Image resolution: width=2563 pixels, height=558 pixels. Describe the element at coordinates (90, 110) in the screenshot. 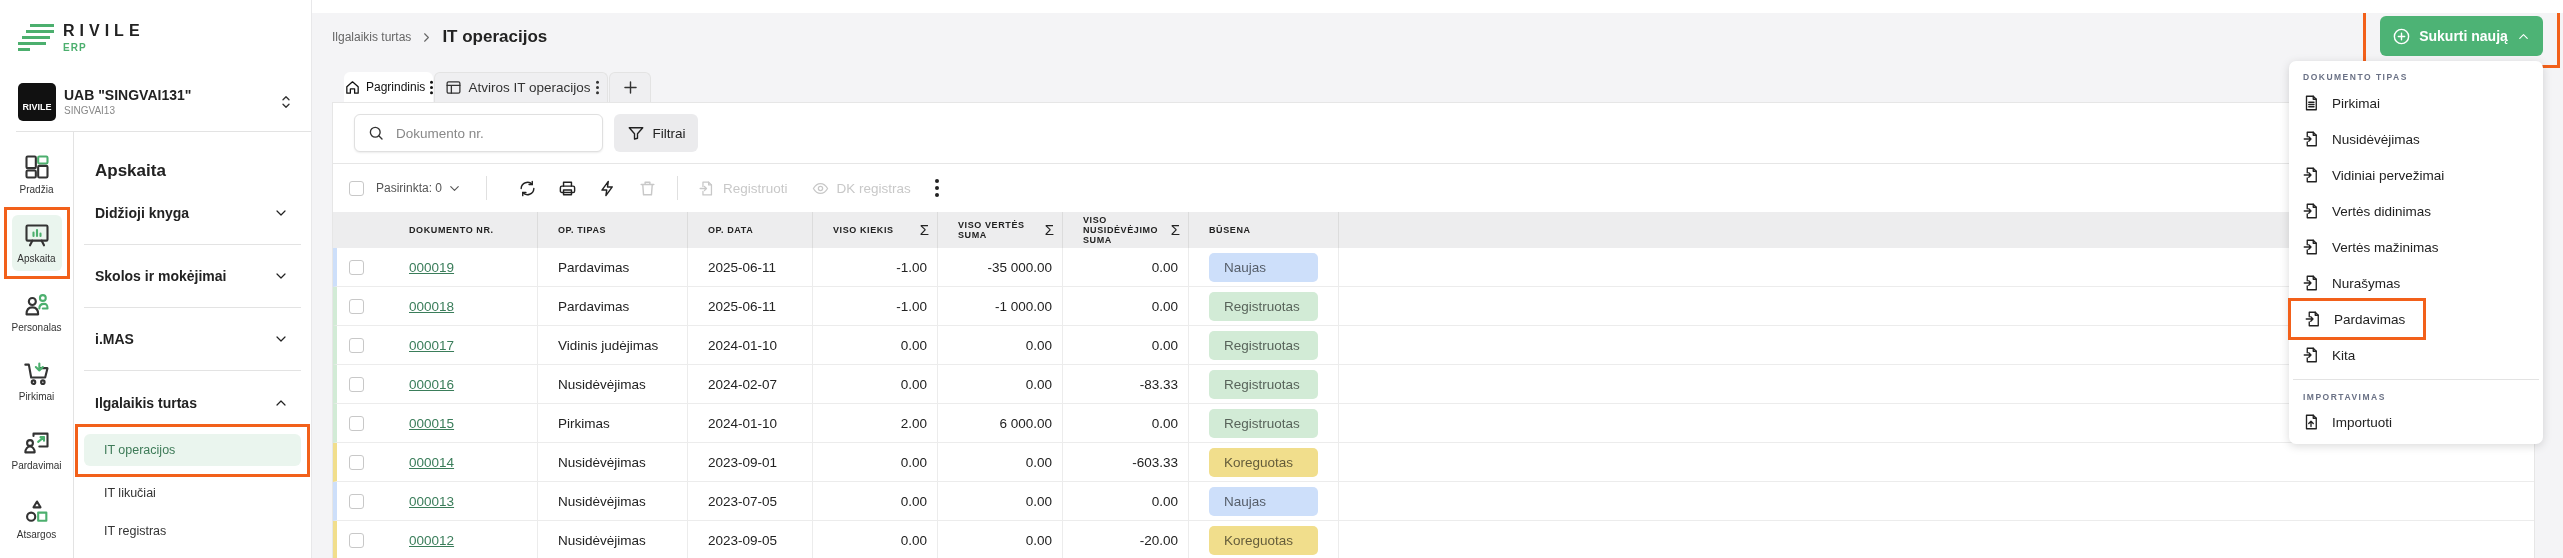

I see `company-code: SINGVAI13` at that location.